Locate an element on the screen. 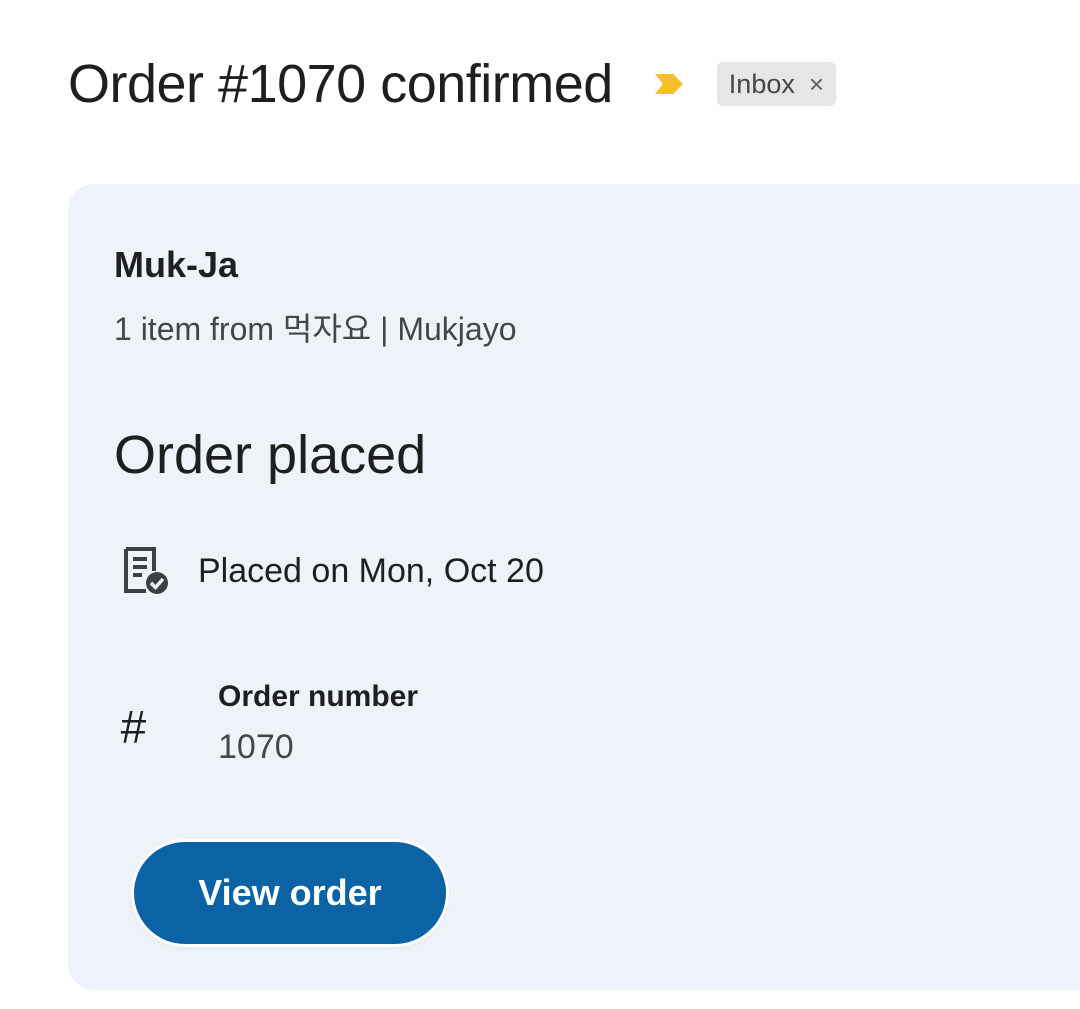 The image size is (1080, 1009). placed-date-row: Placed on Mon, Oct 20 is located at coordinates (332, 571).